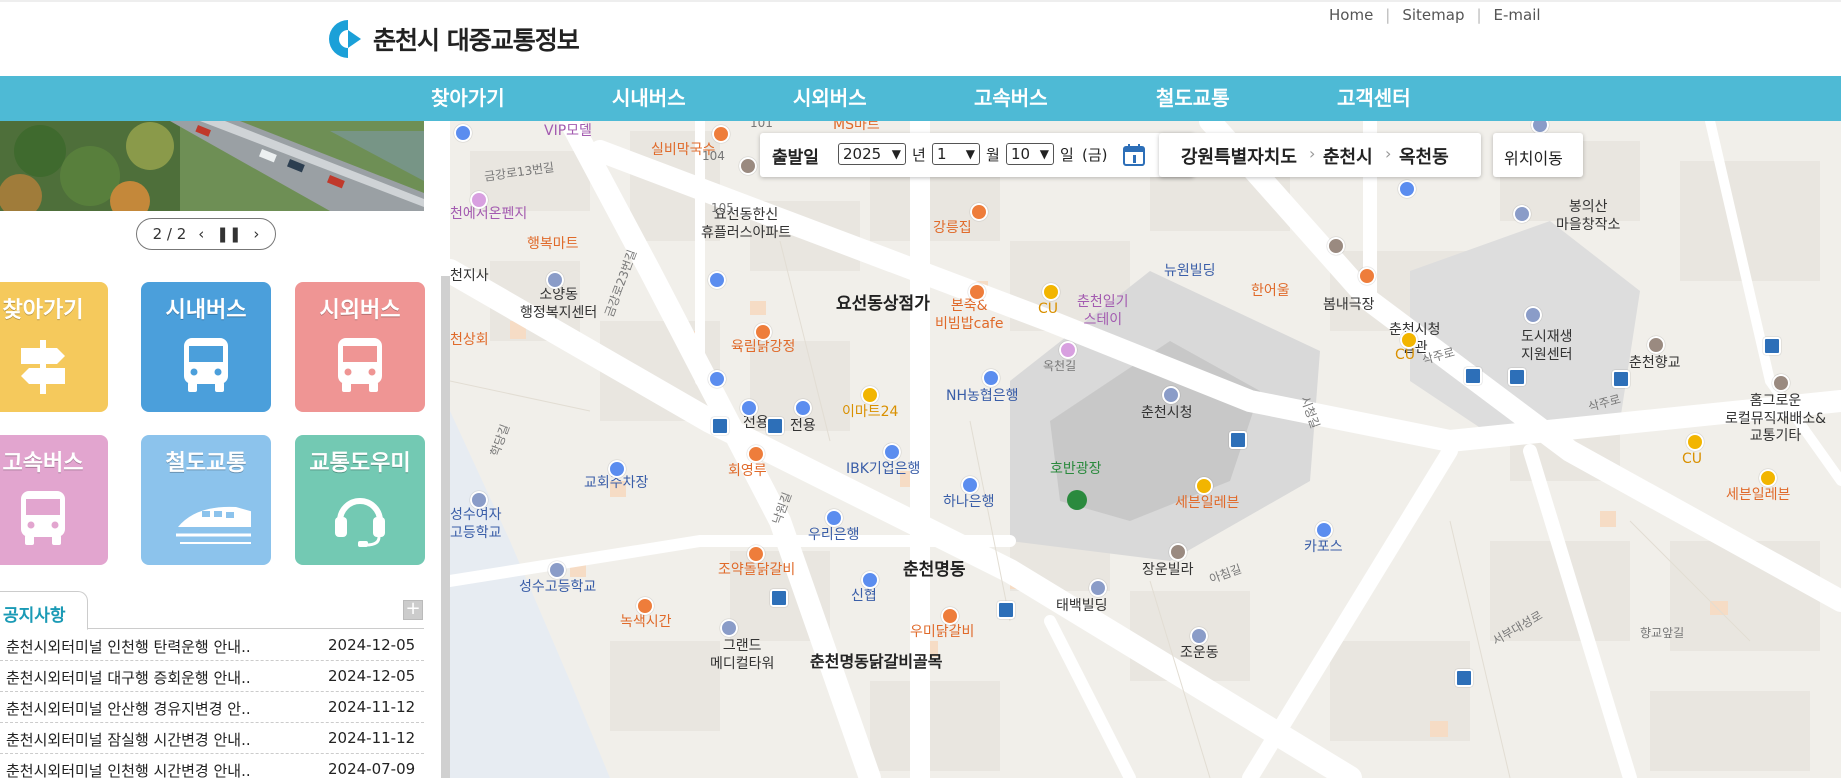  Describe the element at coordinates (476, 524) in the screenshot. I see `poi-label: 성수여자 고등학교` at that location.